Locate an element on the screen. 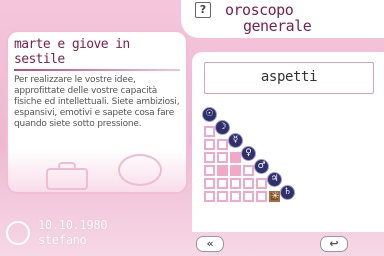  title-divider is located at coordinates (97, 70).